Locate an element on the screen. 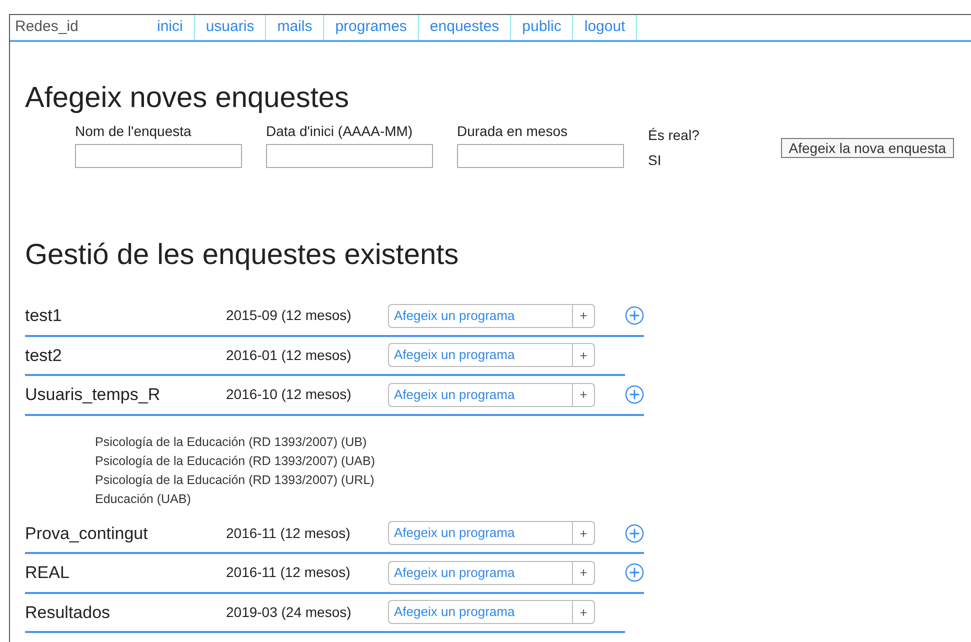 This screenshot has width=971, height=642. submit-button: Afegeix la nova enquesta is located at coordinates (867, 148).